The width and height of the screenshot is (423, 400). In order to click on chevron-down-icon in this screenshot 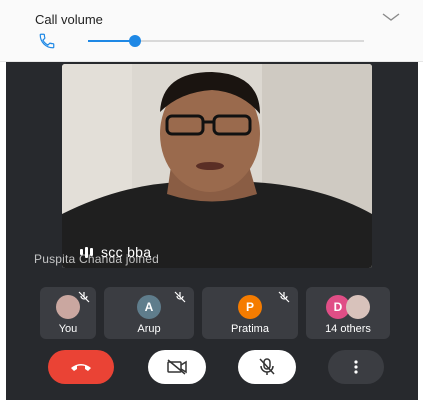, I will do `click(391, 17)`.